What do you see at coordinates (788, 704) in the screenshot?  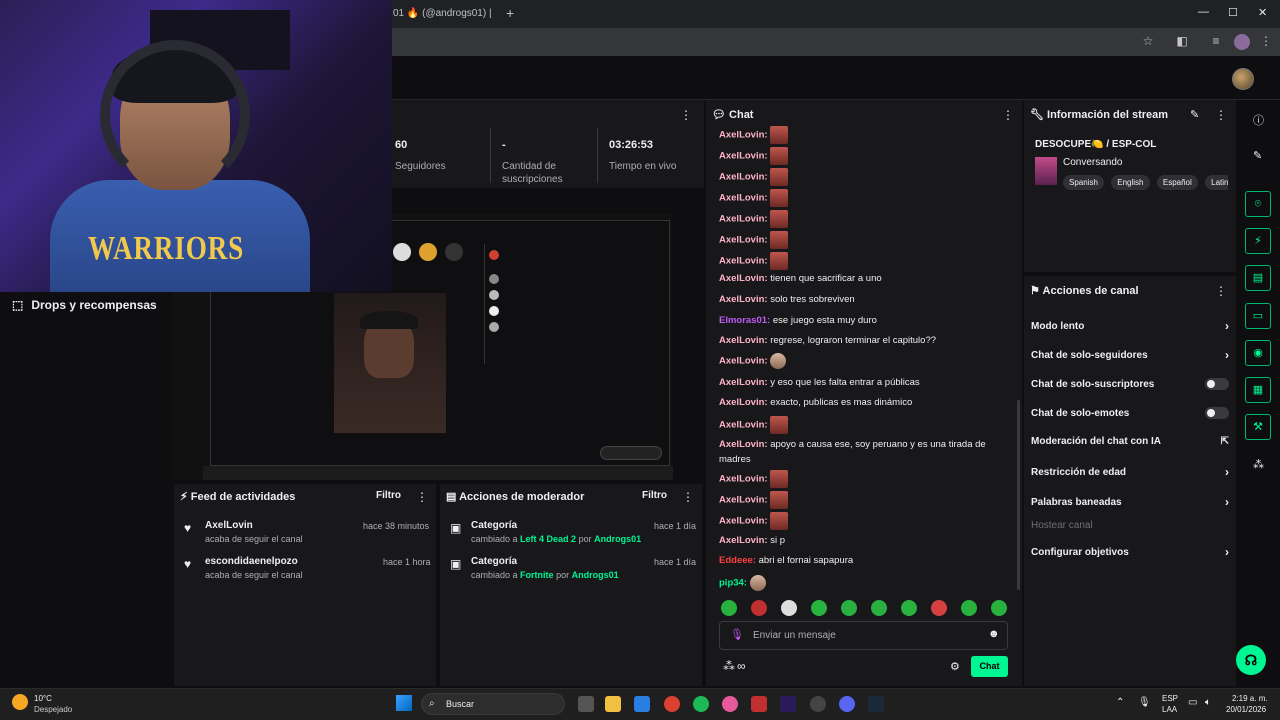 I see `premiere-icon` at bounding box center [788, 704].